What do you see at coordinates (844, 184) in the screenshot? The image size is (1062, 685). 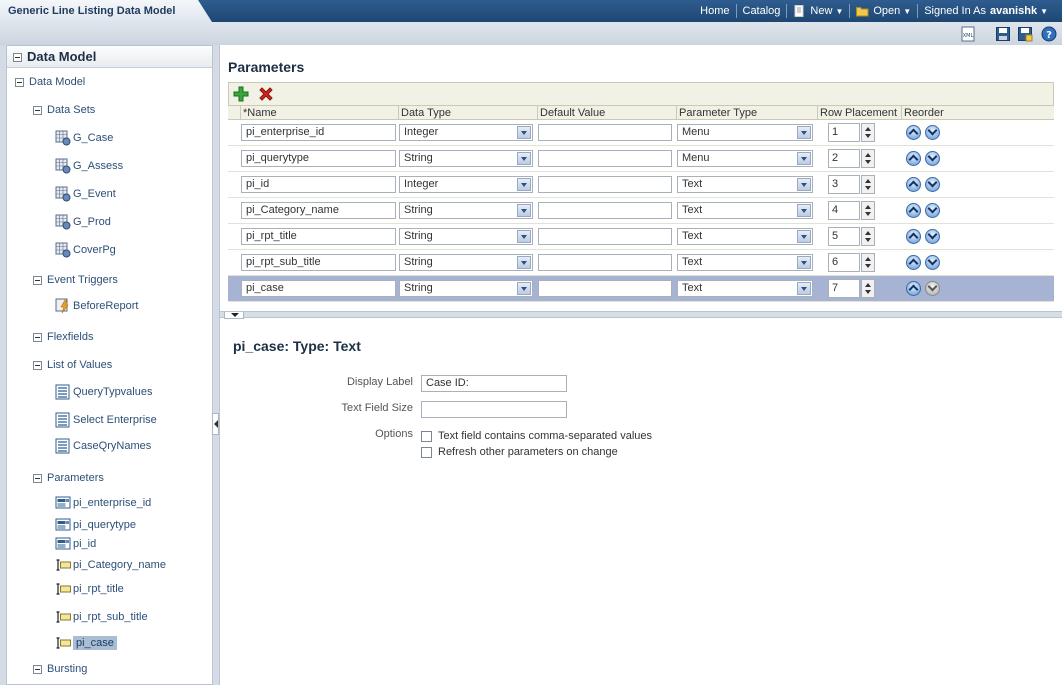 I see `row-placement-input: 3` at bounding box center [844, 184].